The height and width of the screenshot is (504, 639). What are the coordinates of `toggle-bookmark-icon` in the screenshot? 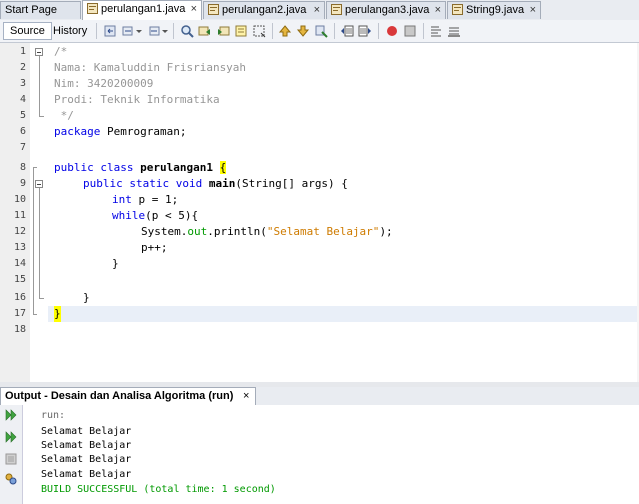 It's located at (321, 31).